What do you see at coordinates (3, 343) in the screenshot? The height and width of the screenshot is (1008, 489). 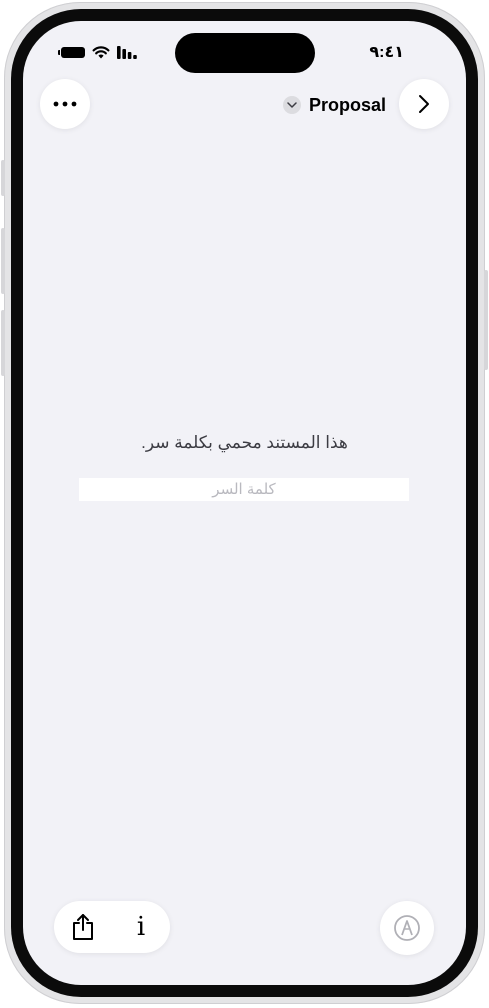 I see `volume-down-button` at bounding box center [3, 343].